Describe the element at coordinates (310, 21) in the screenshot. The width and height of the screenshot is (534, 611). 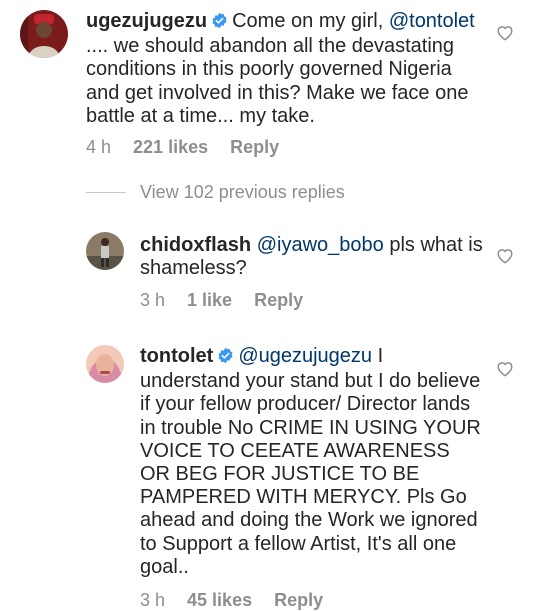
I see `comment-body-pre: Come on my girl,` at that location.